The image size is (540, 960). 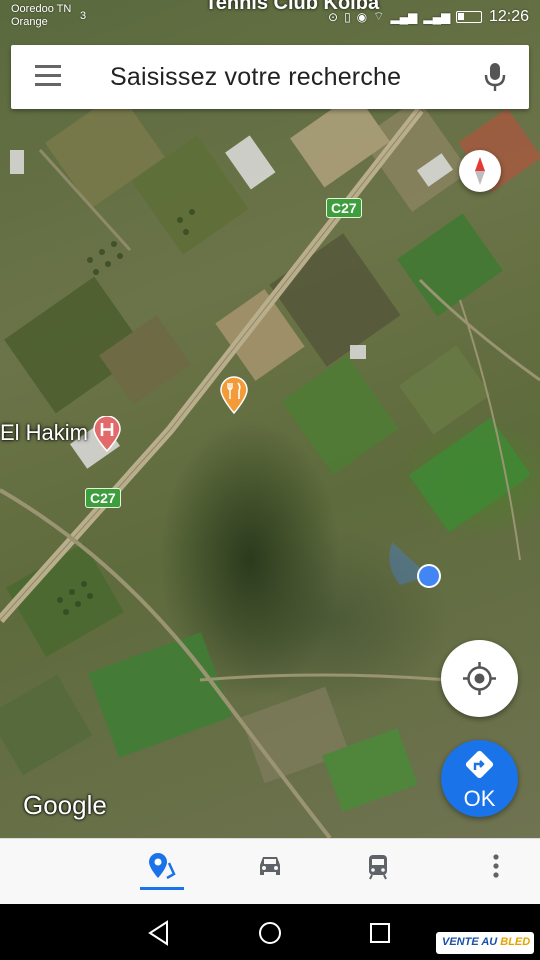 I want to click on google-logo: Google, so click(x=65, y=805).